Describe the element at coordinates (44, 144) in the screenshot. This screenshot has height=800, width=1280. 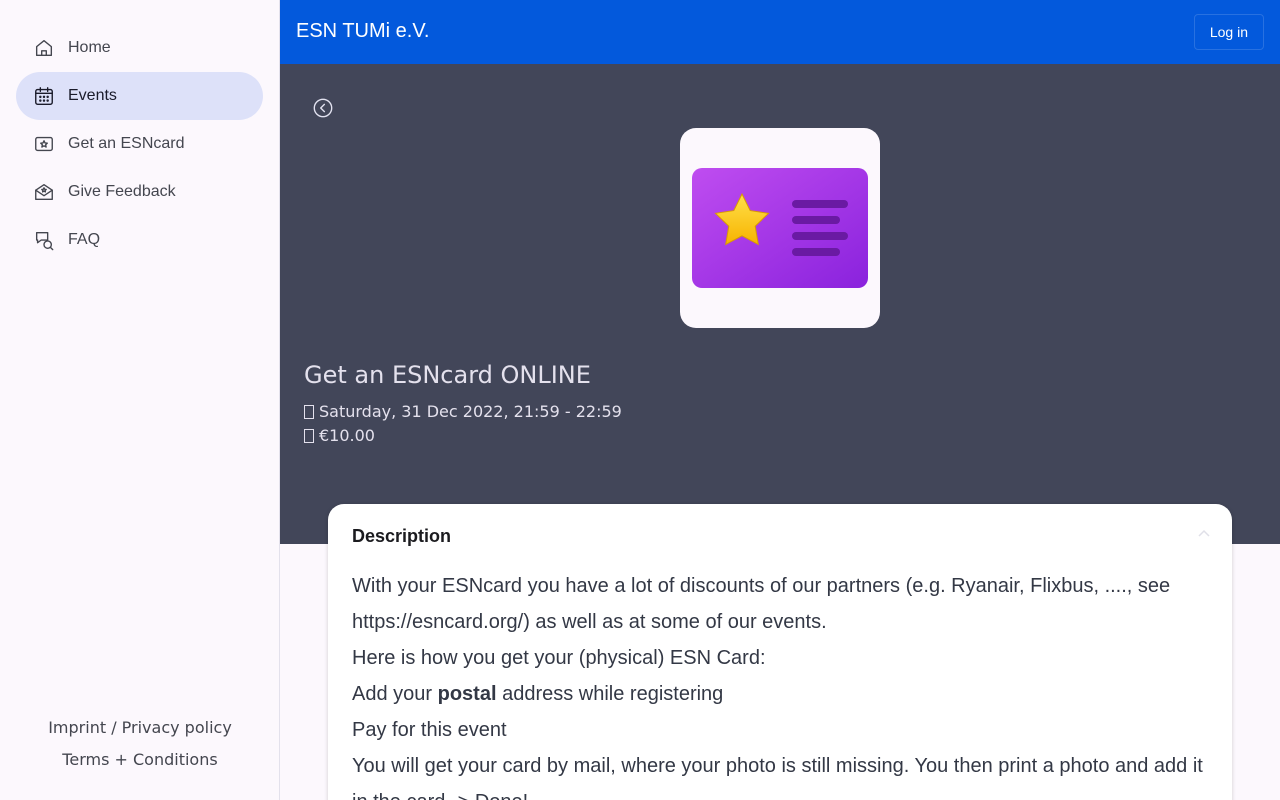
I see `card-star-icon` at that location.